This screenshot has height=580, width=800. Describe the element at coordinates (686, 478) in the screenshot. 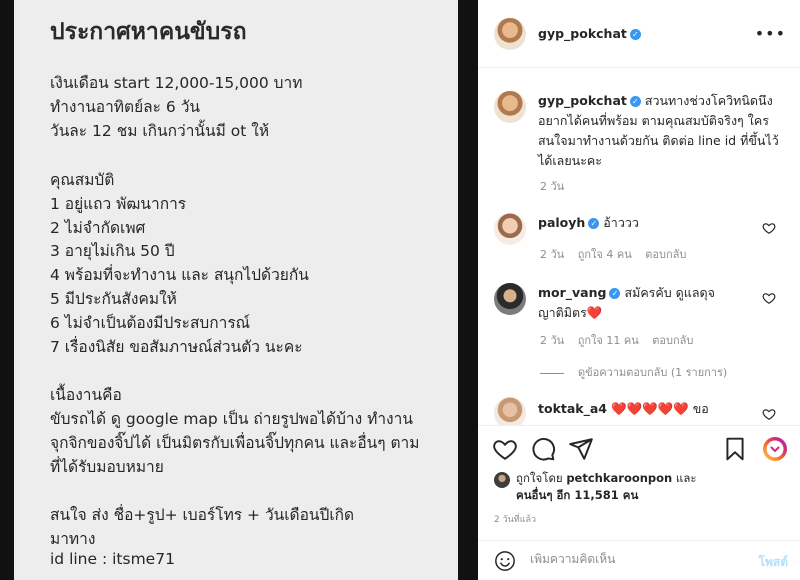

I see `likes-and: และ` at that location.